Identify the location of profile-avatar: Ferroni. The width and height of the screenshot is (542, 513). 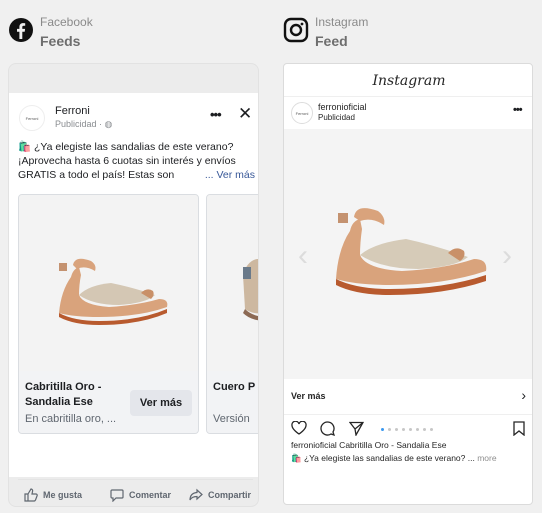
(302, 113).